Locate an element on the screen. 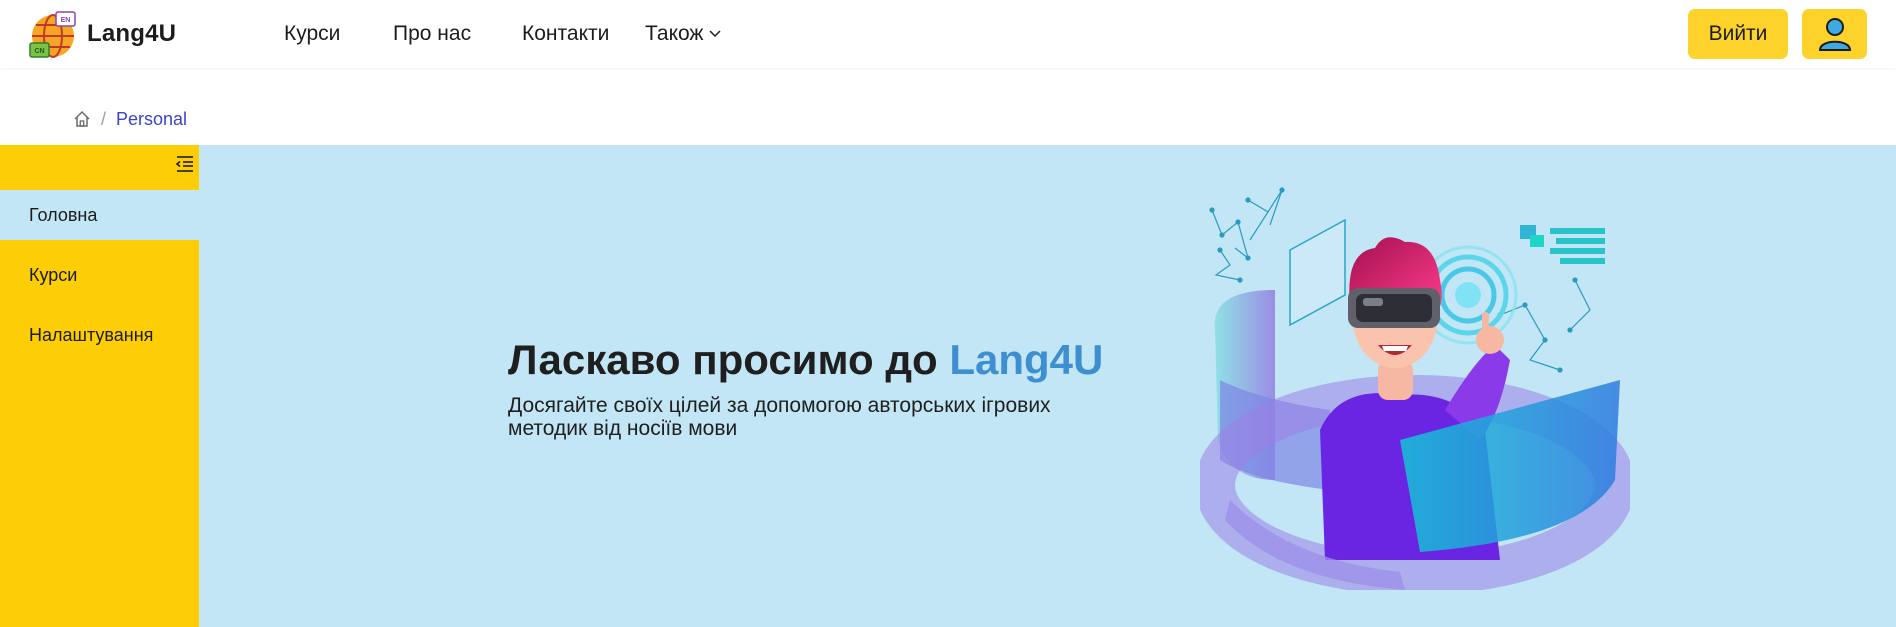 This screenshot has width=1896, height=627. svg-text: EN is located at coordinates (66, 20).